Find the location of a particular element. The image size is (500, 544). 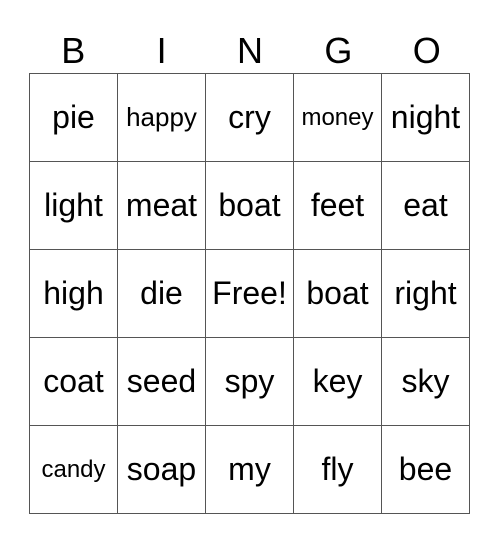

bingo-cell: coat is located at coordinates (74, 382).